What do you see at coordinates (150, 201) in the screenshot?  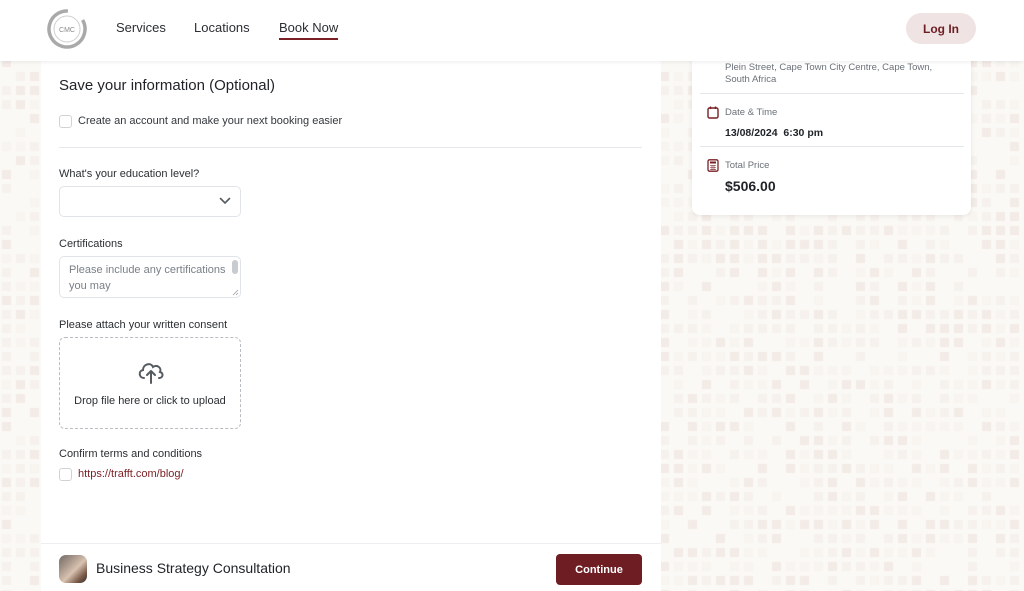 I see `education-select` at bounding box center [150, 201].